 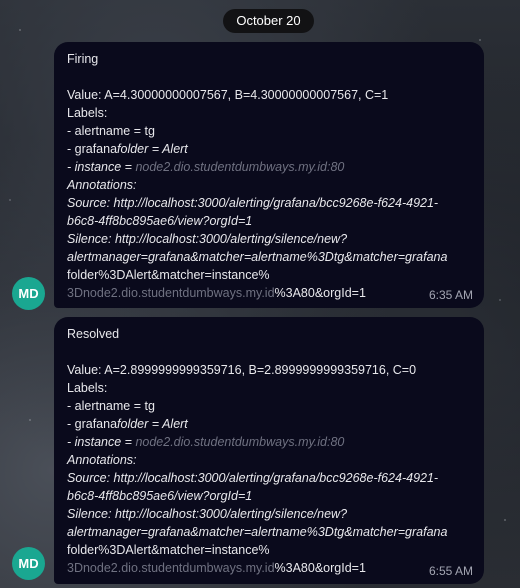 What do you see at coordinates (450, 571) in the screenshot?
I see `message-time: 6:55 AM` at bounding box center [450, 571].